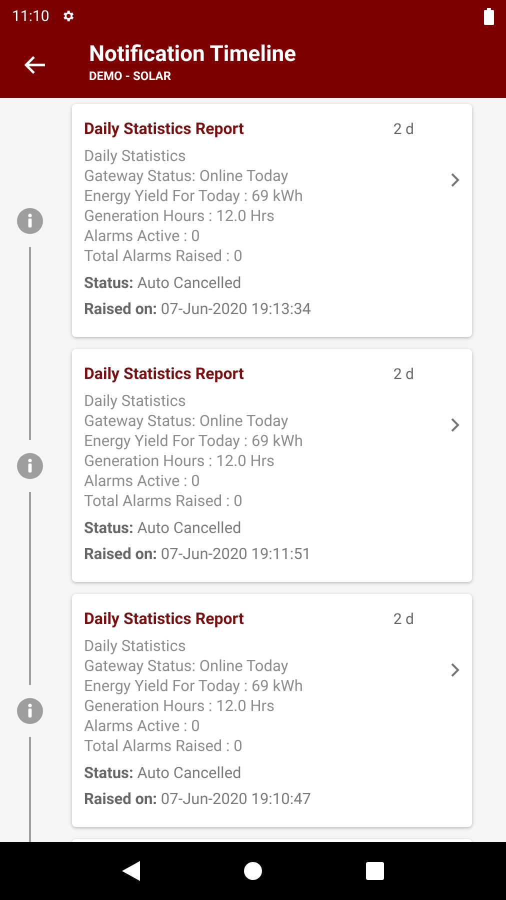  I want to click on gear-icon, so click(68, 16).